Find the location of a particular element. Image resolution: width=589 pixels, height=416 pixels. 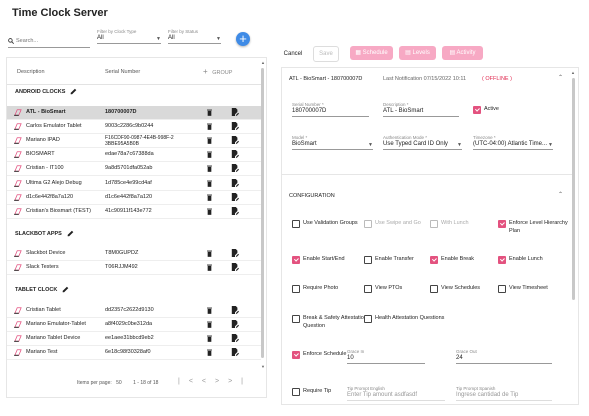

save-button: Save is located at coordinates (326, 54).